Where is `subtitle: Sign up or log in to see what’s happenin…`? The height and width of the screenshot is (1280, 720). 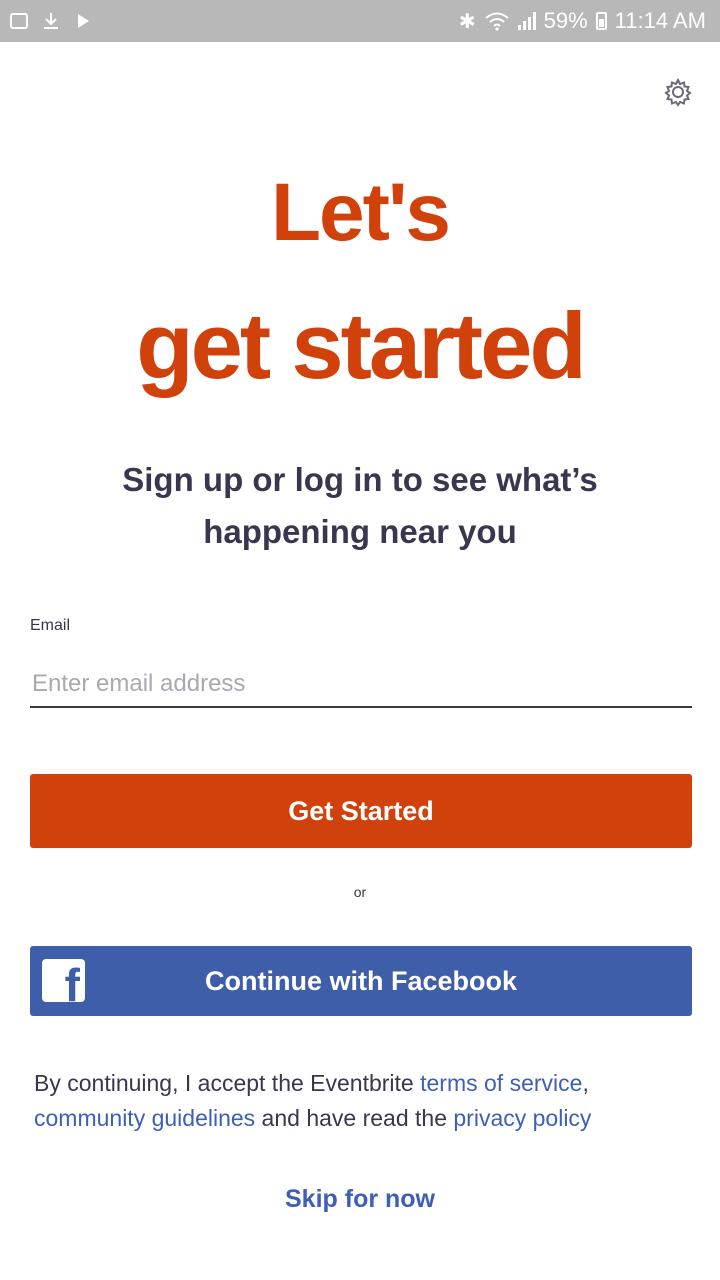
subtitle: Sign up or log in to see what’s happenin… is located at coordinates (360, 505).